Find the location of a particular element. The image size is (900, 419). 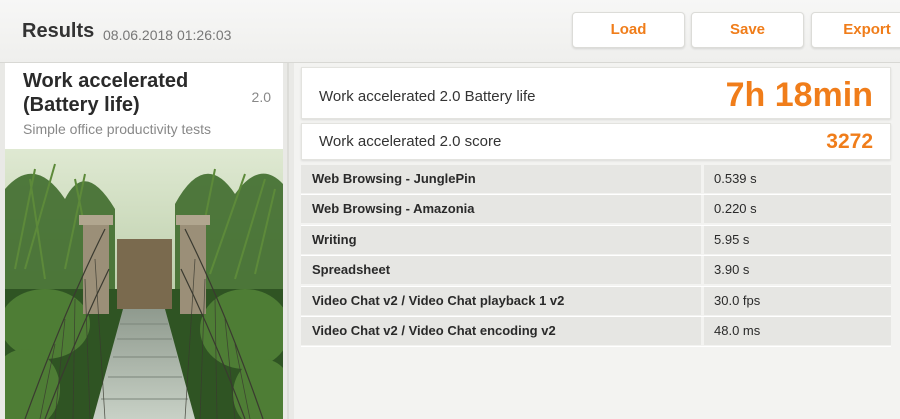

score-card: Work accelerated 2.0 score 3272 is located at coordinates (596, 141).